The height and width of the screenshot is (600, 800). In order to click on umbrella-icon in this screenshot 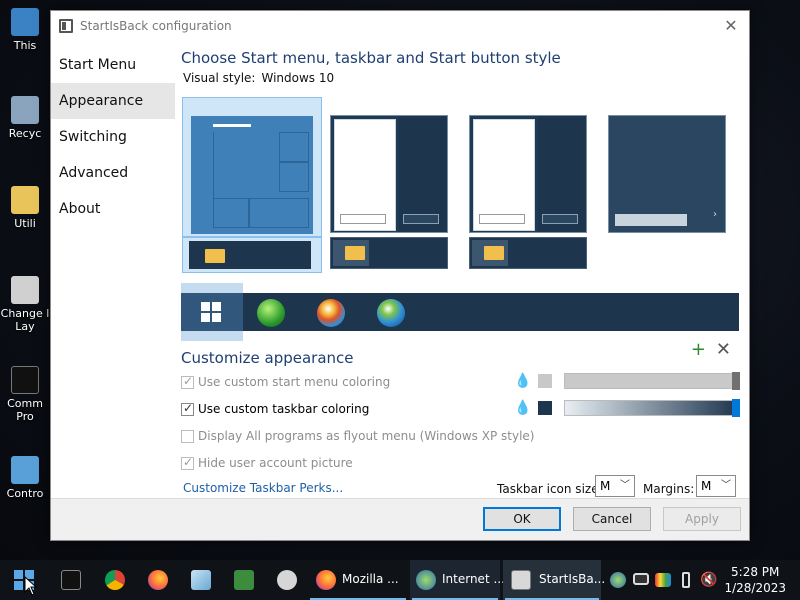, I will do `click(287, 580)`.